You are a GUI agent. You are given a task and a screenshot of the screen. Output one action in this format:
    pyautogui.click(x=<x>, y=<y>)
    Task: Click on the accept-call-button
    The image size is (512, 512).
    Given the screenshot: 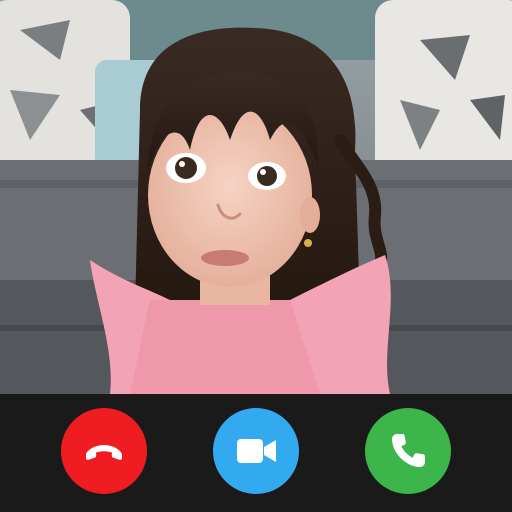 What is the action you would take?
    pyautogui.click(x=408, y=451)
    